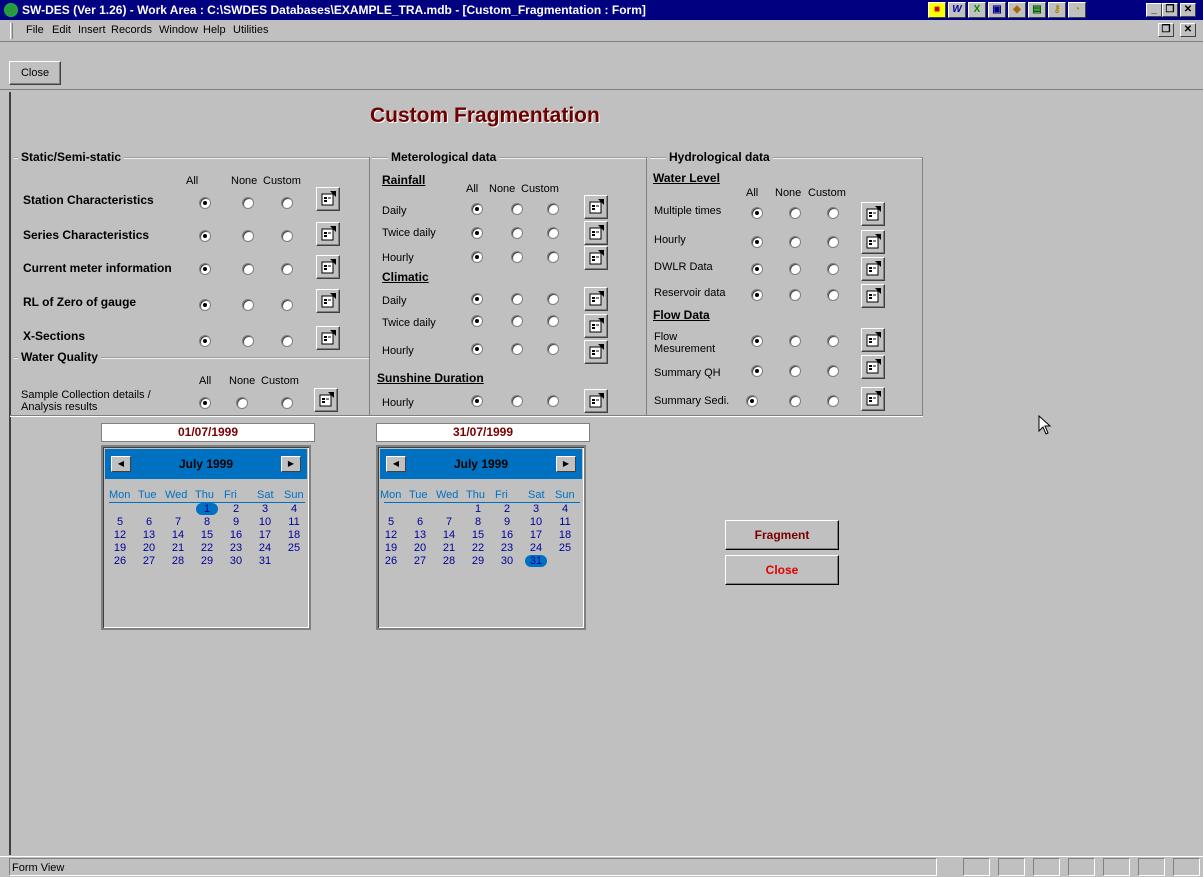  Describe the element at coordinates (205, 269) in the screenshot. I see `current-meter-all-radio` at that location.